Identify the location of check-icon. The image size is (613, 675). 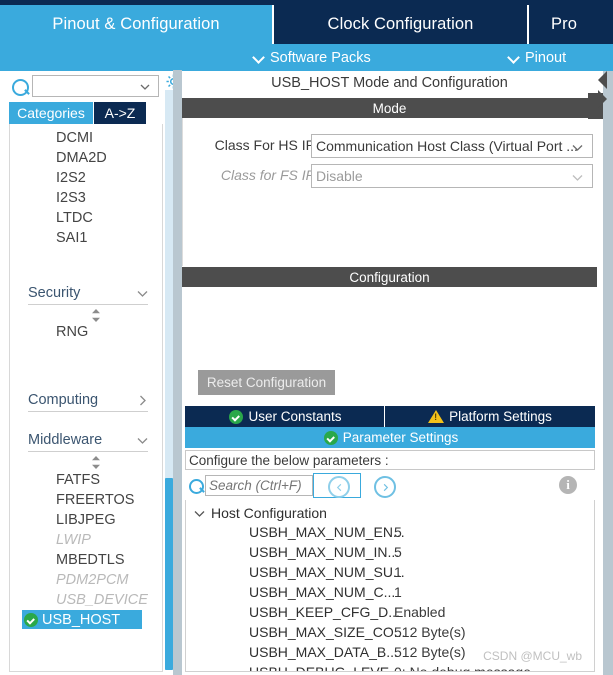
(31, 619).